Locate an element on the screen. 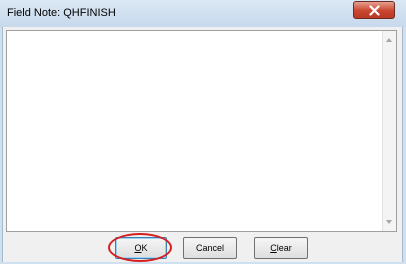 This screenshot has width=406, height=264. window-title: Field Note: QHFINISH is located at coordinates (61, 13).